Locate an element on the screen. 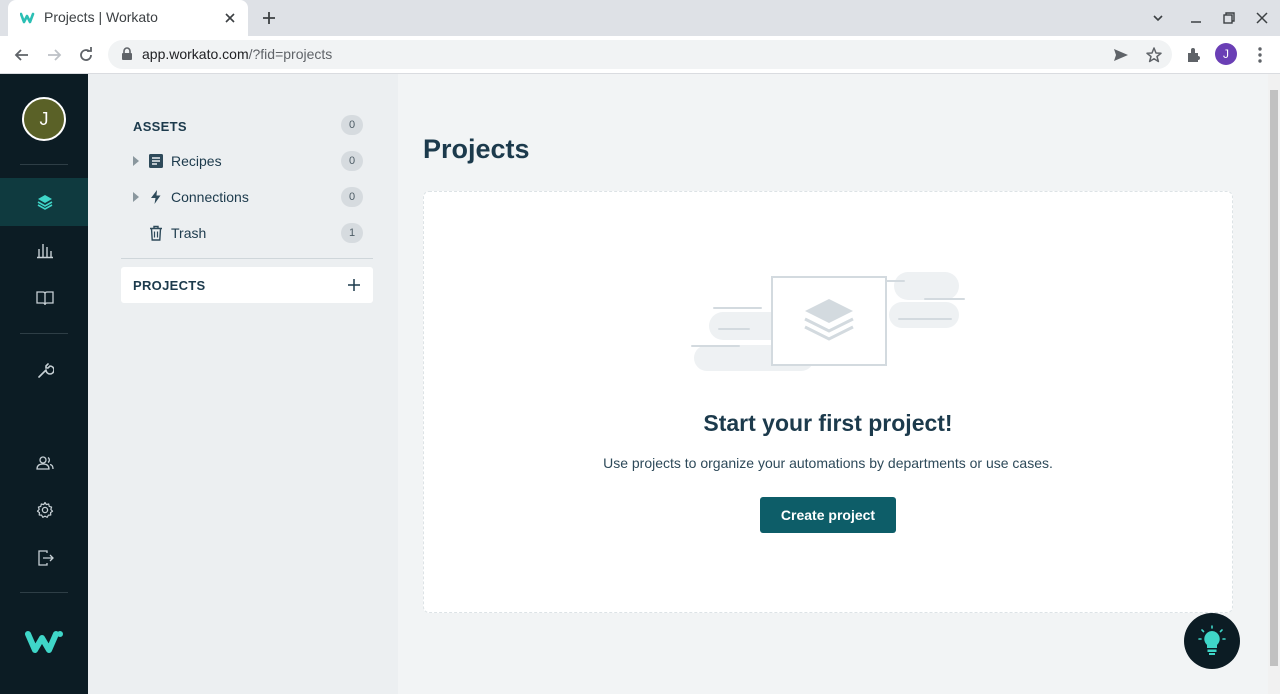  logout-icon is located at coordinates (46, 558).